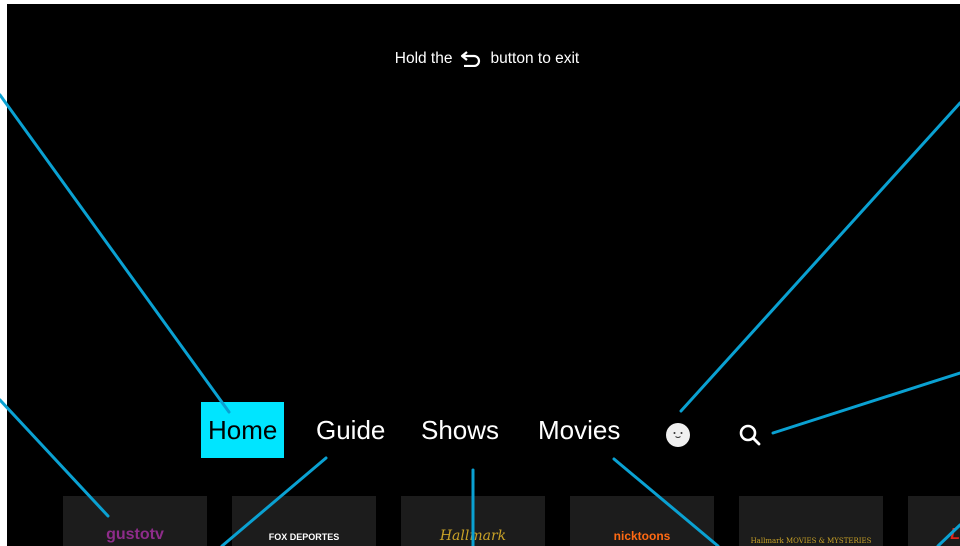 This screenshot has width=960, height=546. What do you see at coordinates (535, 58) in the screenshot?
I see `exit-hint-suffix: button to exit` at bounding box center [535, 58].